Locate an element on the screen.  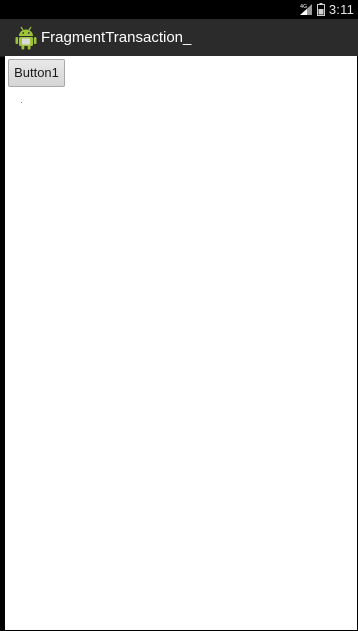
app-title: FragmentTransaction_ is located at coordinates (116, 37).